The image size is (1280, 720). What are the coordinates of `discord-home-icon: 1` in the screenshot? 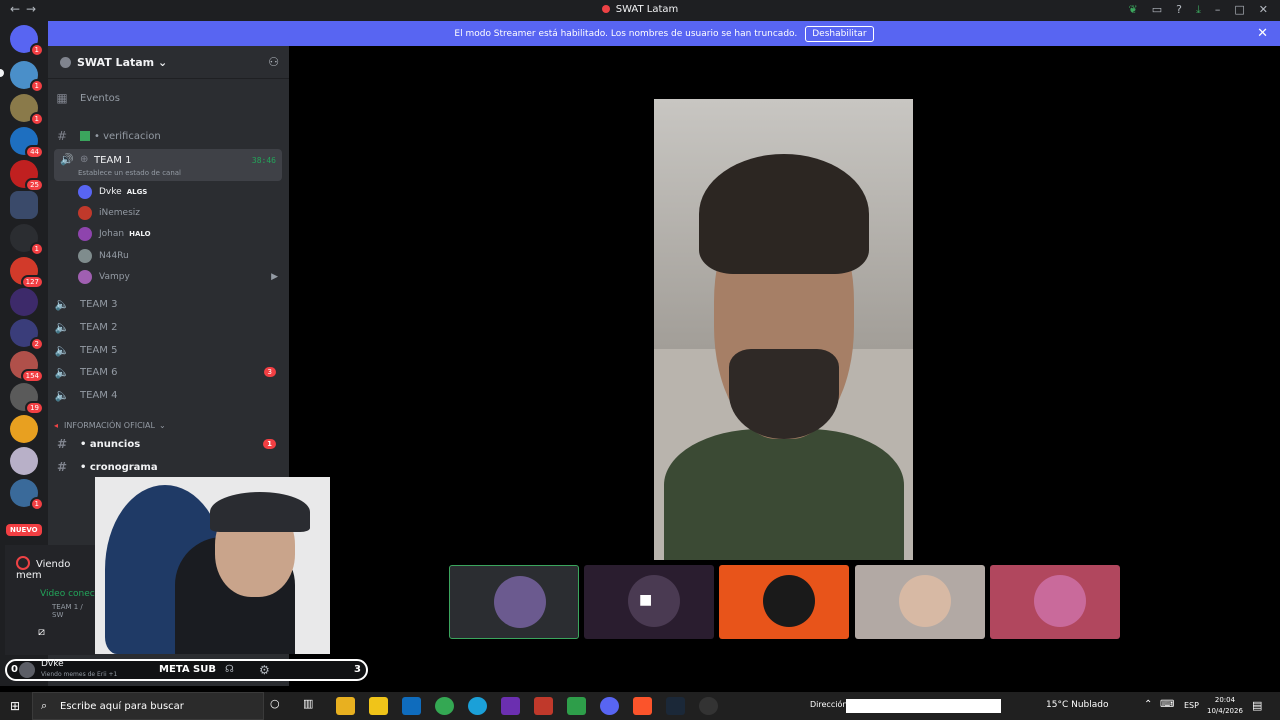 It's located at (27, 41).